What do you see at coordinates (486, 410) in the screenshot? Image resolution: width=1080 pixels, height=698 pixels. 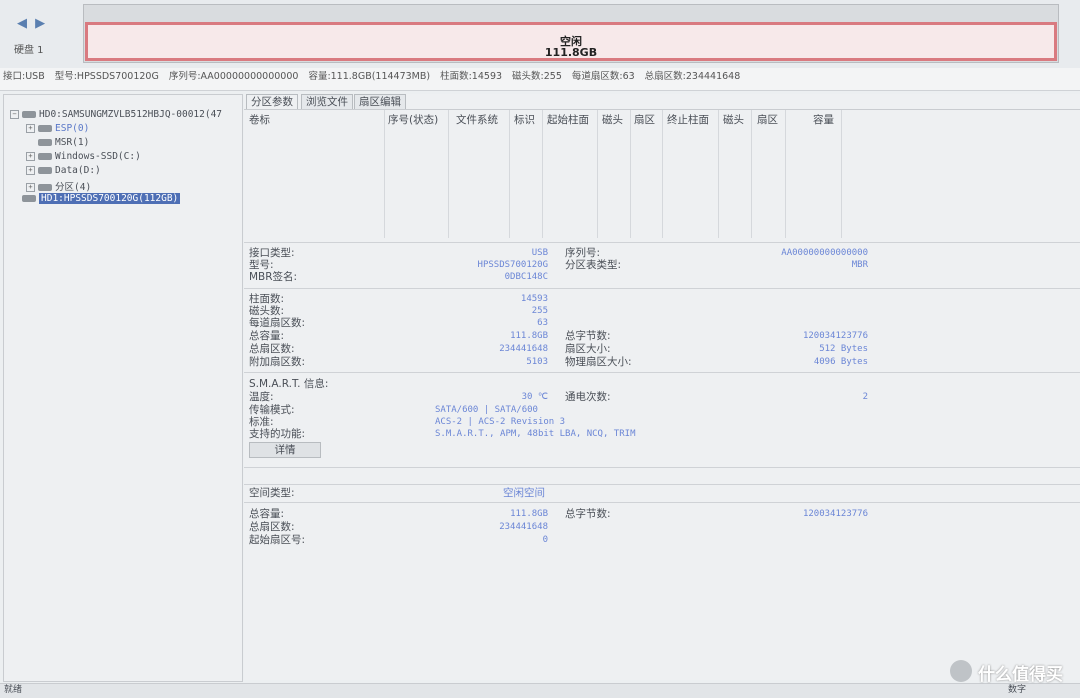 I see `transfer-mode-value: SATA/600 | SATA/600` at bounding box center [486, 410].